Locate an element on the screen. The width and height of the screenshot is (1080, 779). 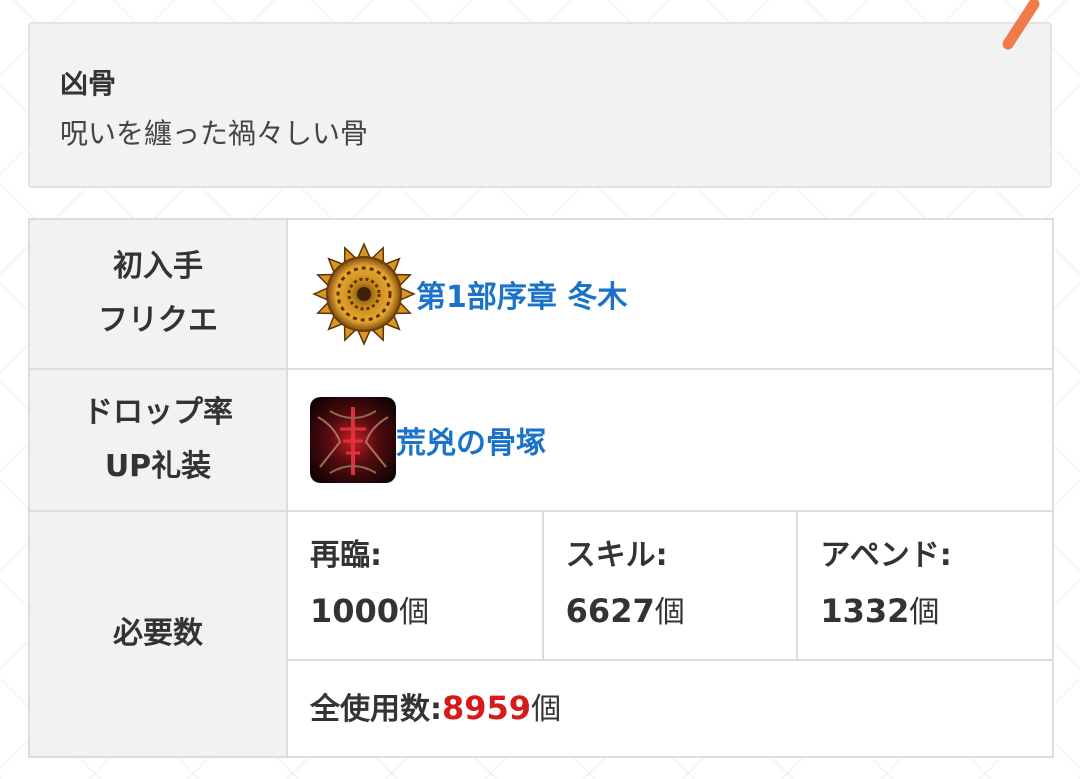
skill-value: 6627 is located at coordinates (610, 611).